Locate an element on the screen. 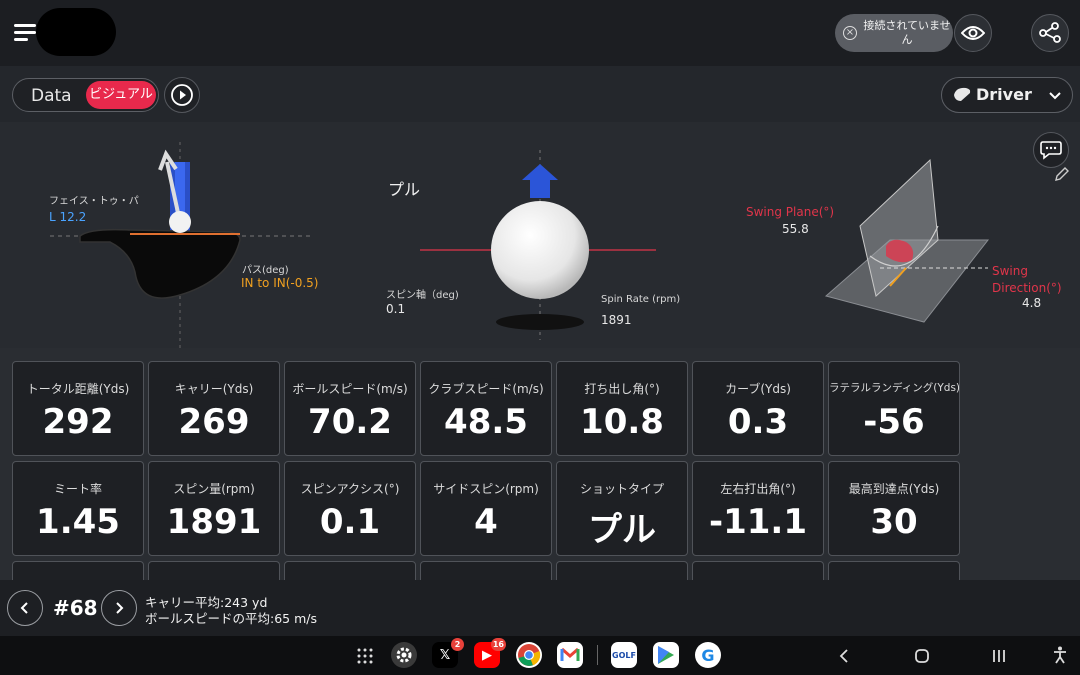 The height and width of the screenshot is (675, 1080). metric-card: ショットタイプ プル is located at coordinates (622, 508).